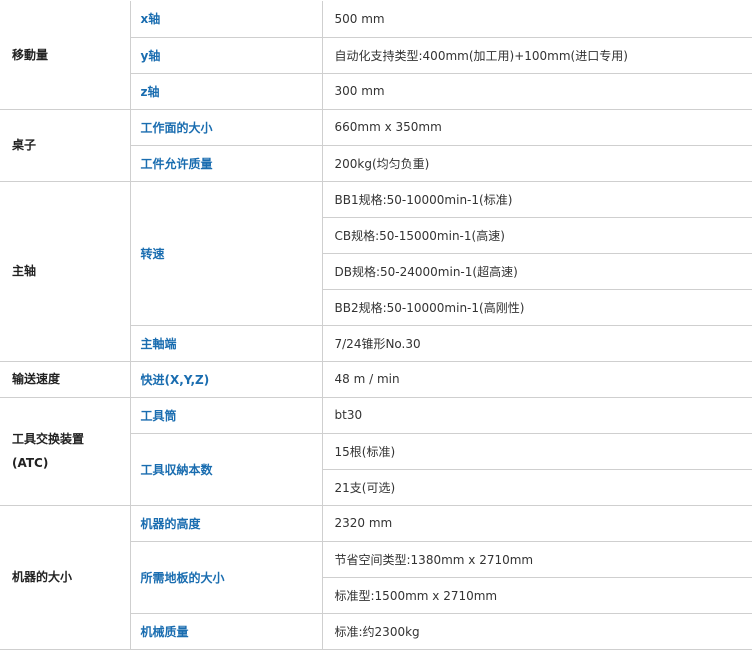 The height and width of the screenshot is (670, 752). Describe the element at coordinates (226, 55) in the screenshot. I see `label-y-axis: y轴` at that location.